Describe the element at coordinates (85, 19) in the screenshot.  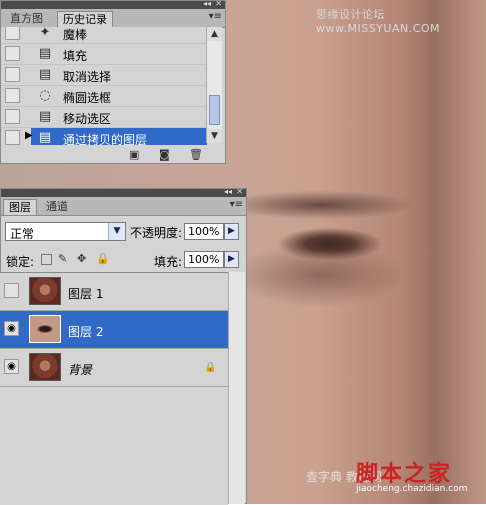
I see `tab-history: 历史记录` at that location.